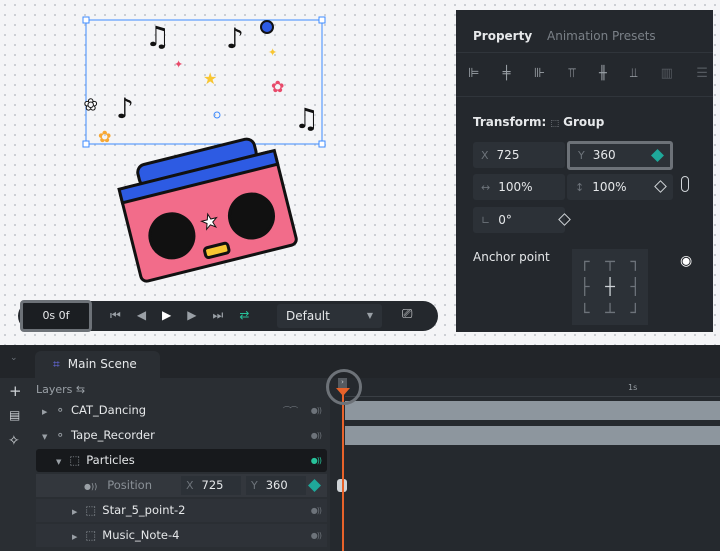 This screenshot has height=551, width=720. I want to click on step-back-icon: ◀, so click(141, 315).